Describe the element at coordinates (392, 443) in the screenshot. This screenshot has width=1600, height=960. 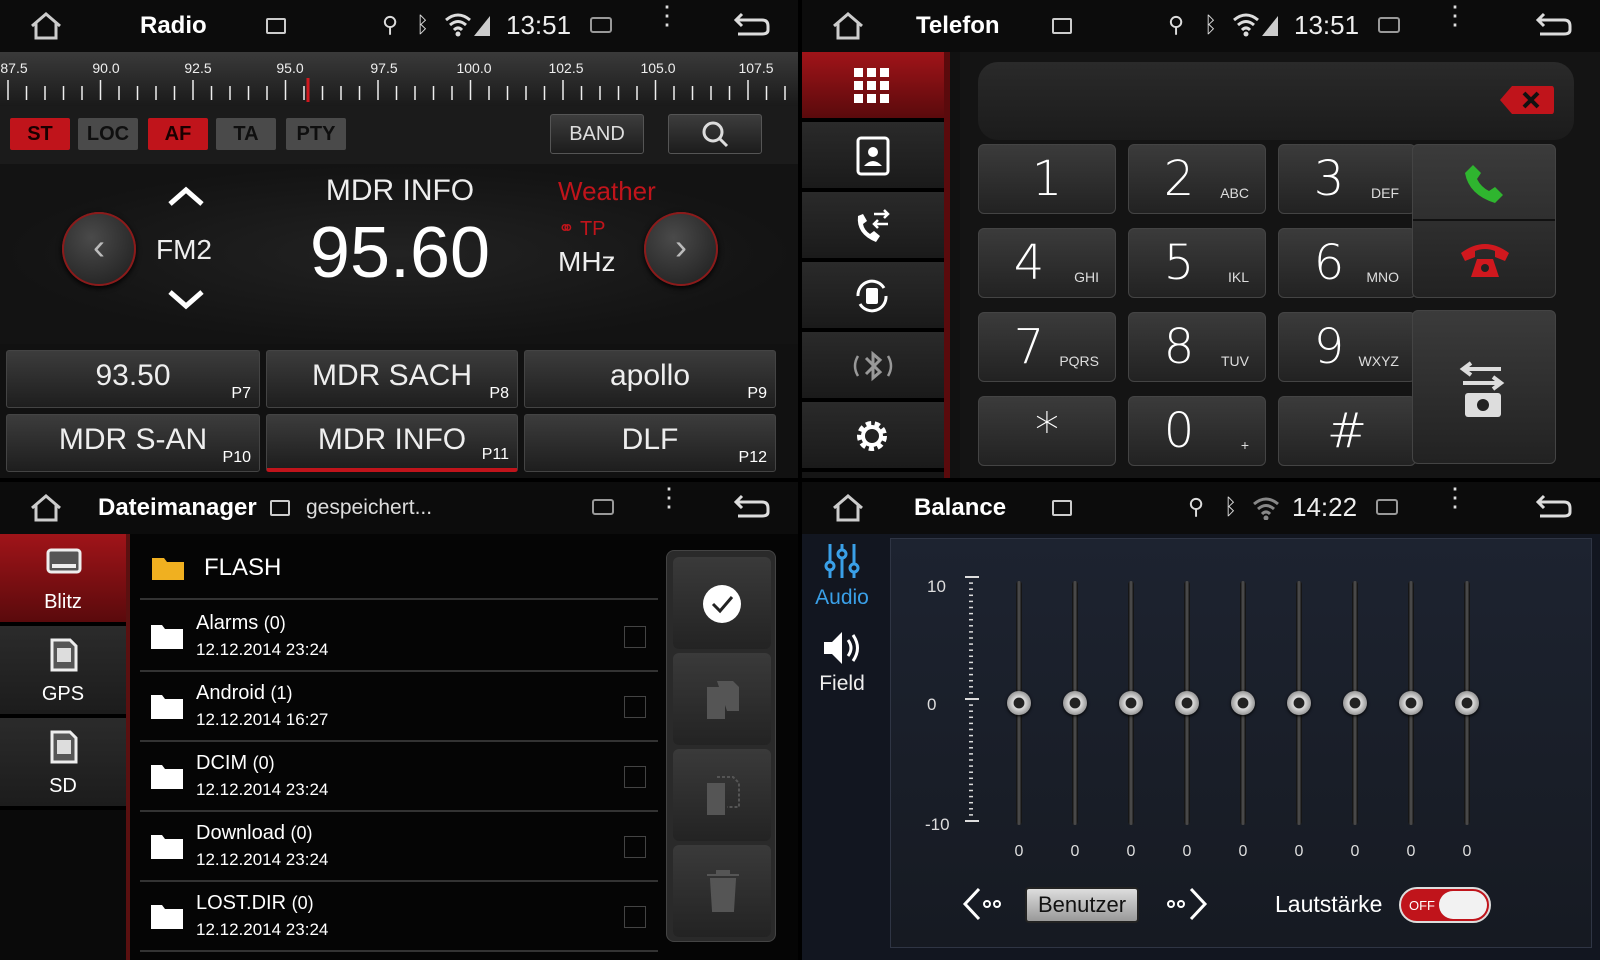
I see `preset-button: MDR INFO P11` at that location.